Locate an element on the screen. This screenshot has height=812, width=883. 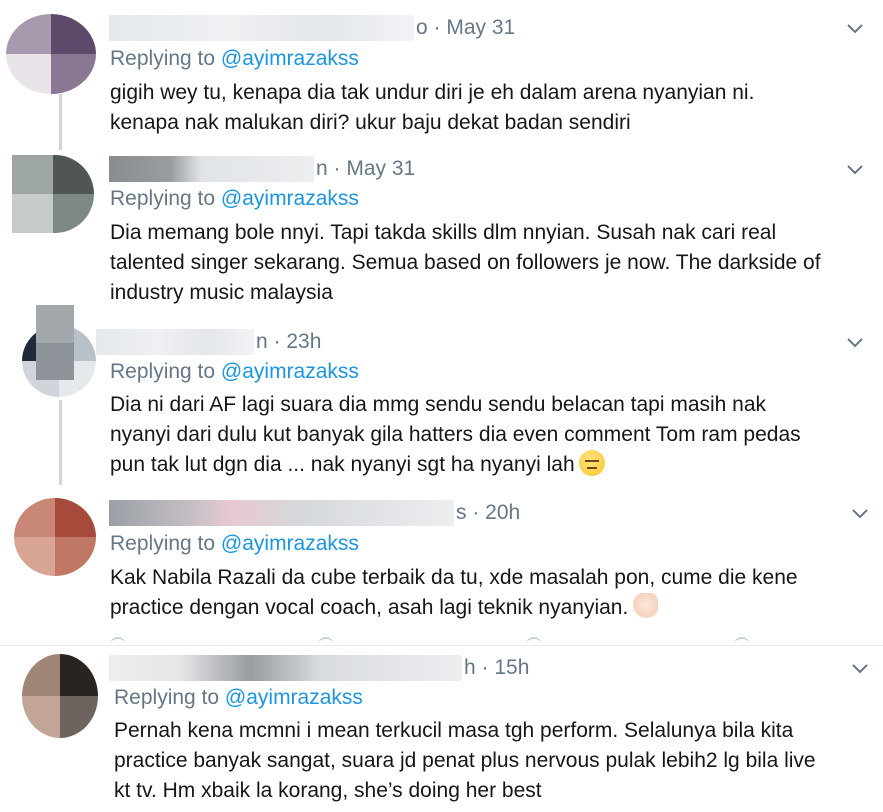
like-icon is located at coordinates (534, 641).